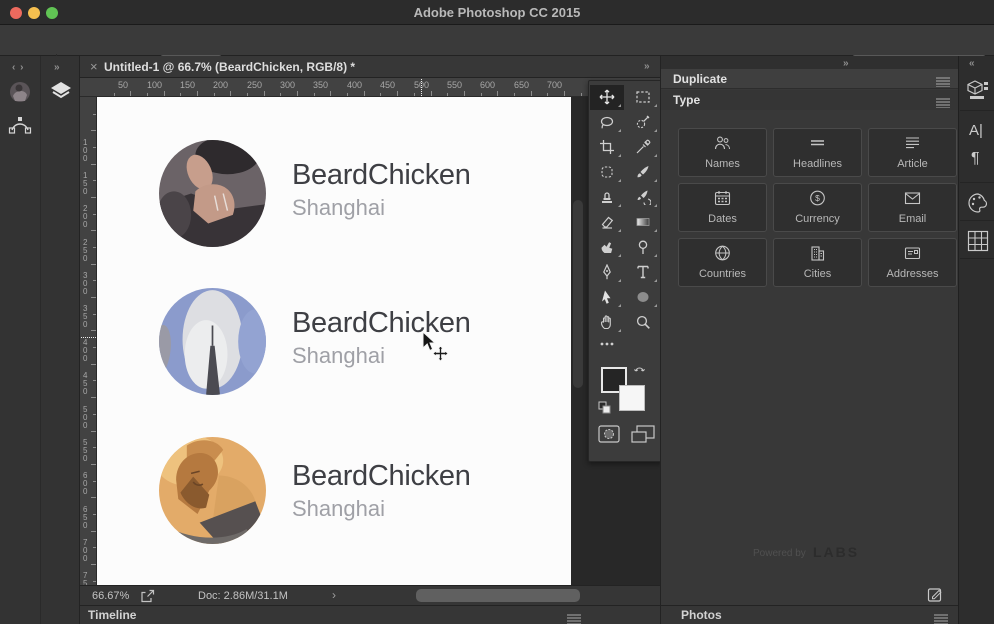 The width and height of the screenshot is (994, 624). Describe the element at coordinates (421, 87) in the screenshot. I see `ruler-cursor-marker-h` at that location.